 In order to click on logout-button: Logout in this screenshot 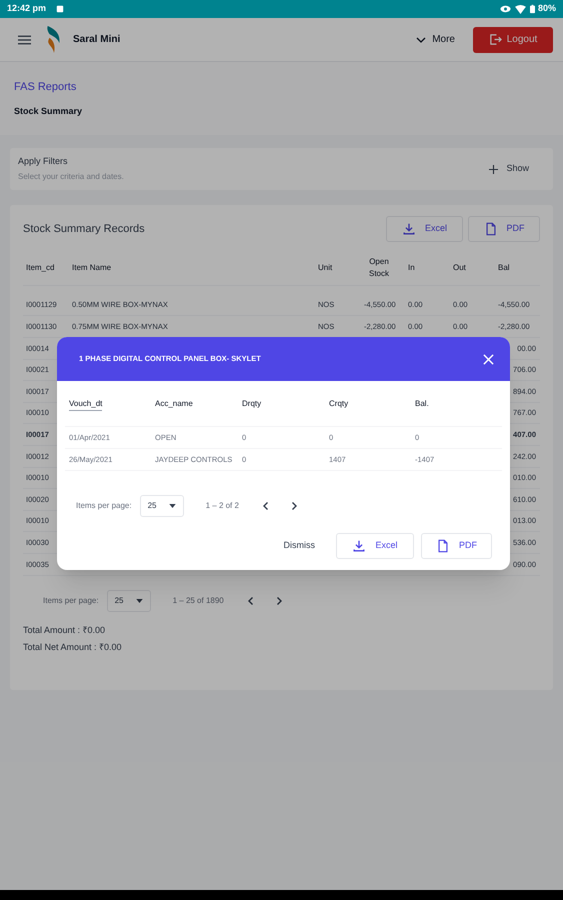, I will do `click(513, 39)`.